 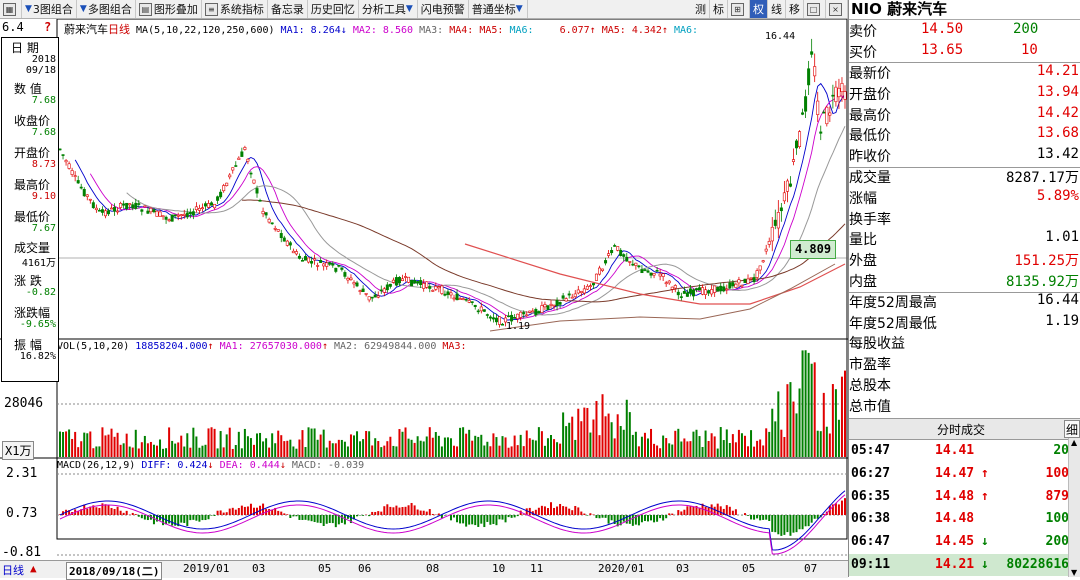 I want to click on period-arrow-icon: ▲, so click(x=33, y=568).